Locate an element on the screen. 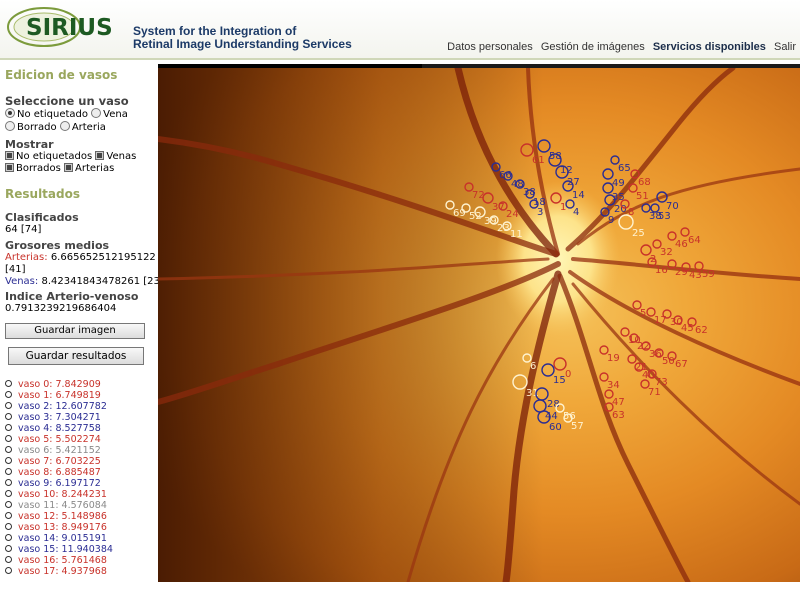 The height and width of the screenshot is (591, 800). vessel-marker-label: 44 is located at coordinates (551, 416).